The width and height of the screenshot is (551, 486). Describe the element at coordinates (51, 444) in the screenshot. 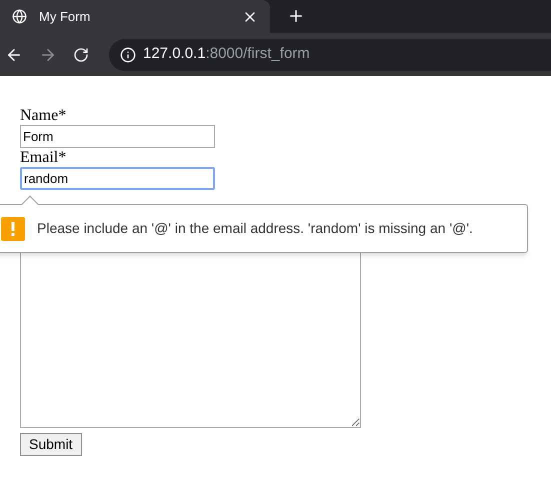

I see `submit-button: Submit` at that location.